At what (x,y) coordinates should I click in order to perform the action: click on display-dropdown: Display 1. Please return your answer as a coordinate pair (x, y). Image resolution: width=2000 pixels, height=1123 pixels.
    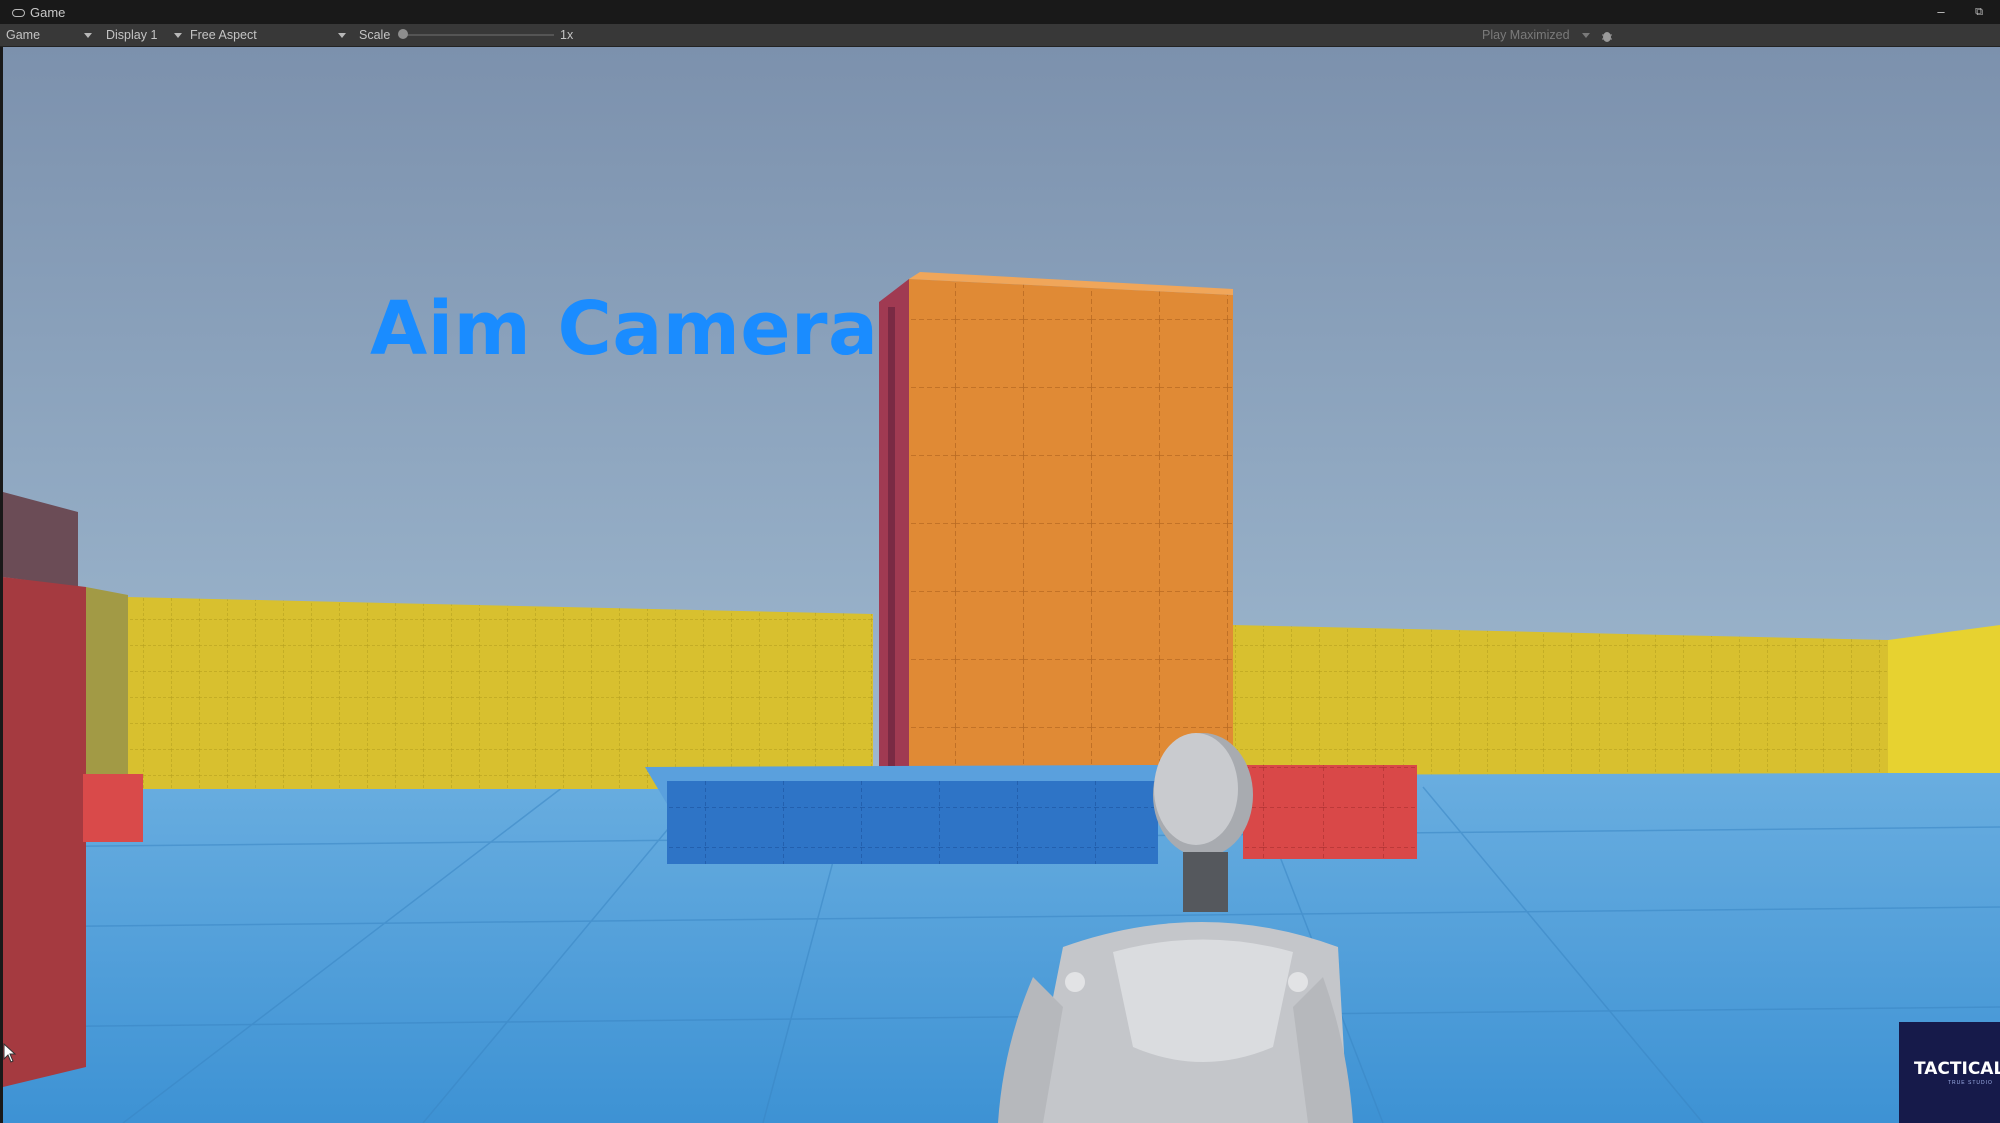
    Looking at the image, I should click on (144, 35).